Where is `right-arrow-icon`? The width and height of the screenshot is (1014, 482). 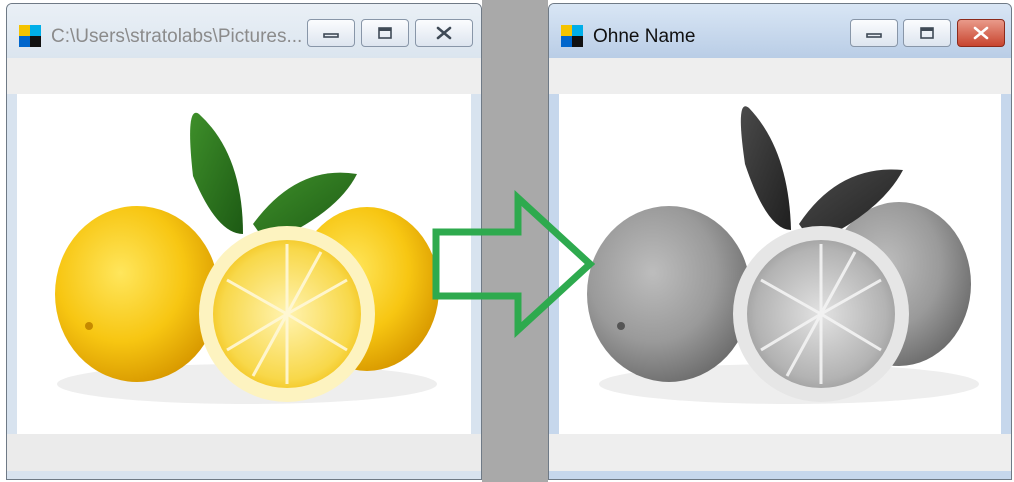 right-arrow-icon is located at coordinates (514, 264).